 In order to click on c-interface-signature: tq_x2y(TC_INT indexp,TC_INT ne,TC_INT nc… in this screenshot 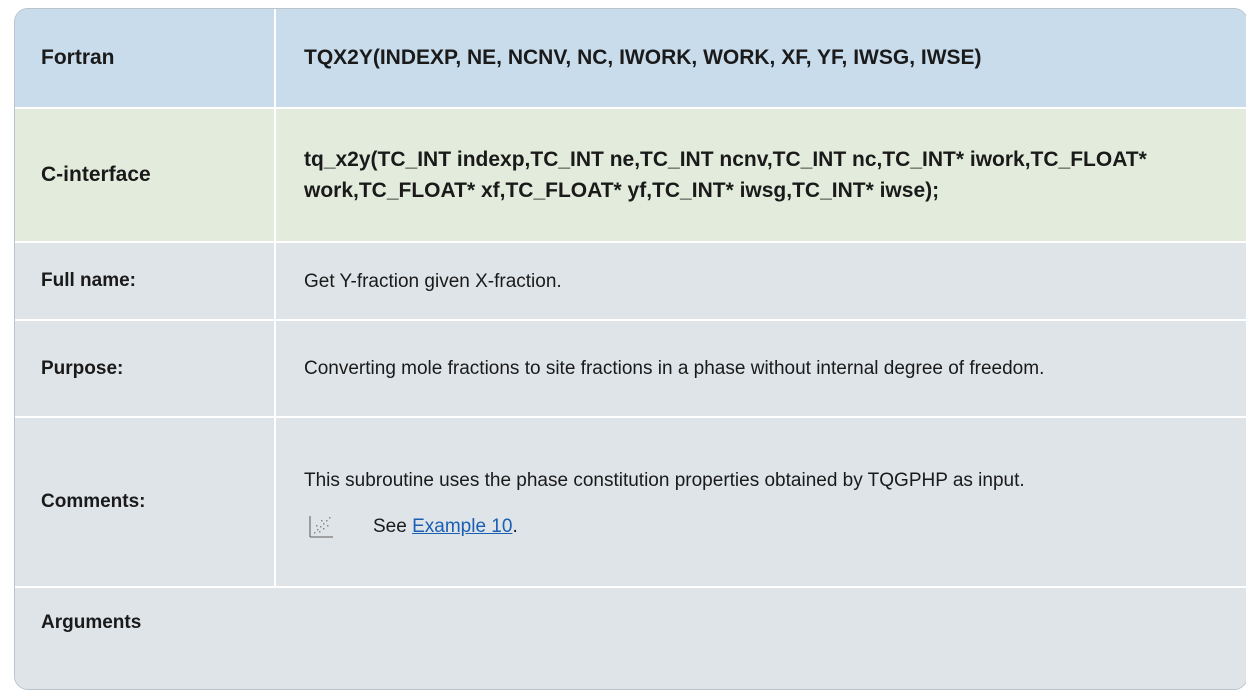, I will do `click(725, 175)`.